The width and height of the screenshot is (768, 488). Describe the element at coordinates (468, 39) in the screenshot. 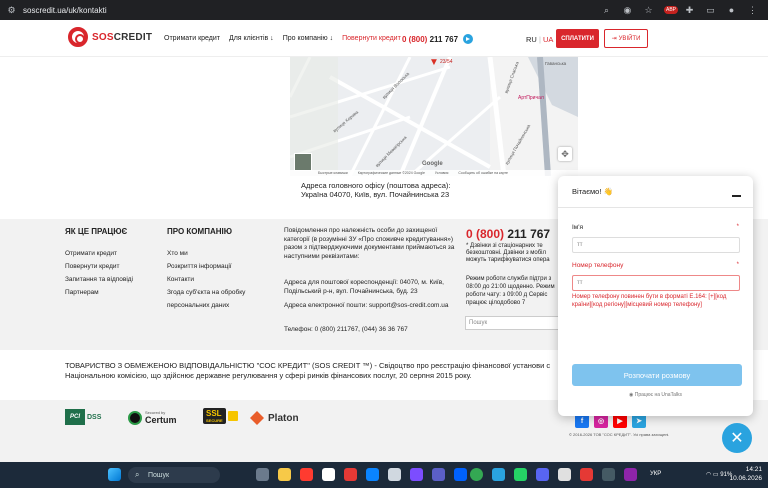

I see `telegram-icon` at that location.